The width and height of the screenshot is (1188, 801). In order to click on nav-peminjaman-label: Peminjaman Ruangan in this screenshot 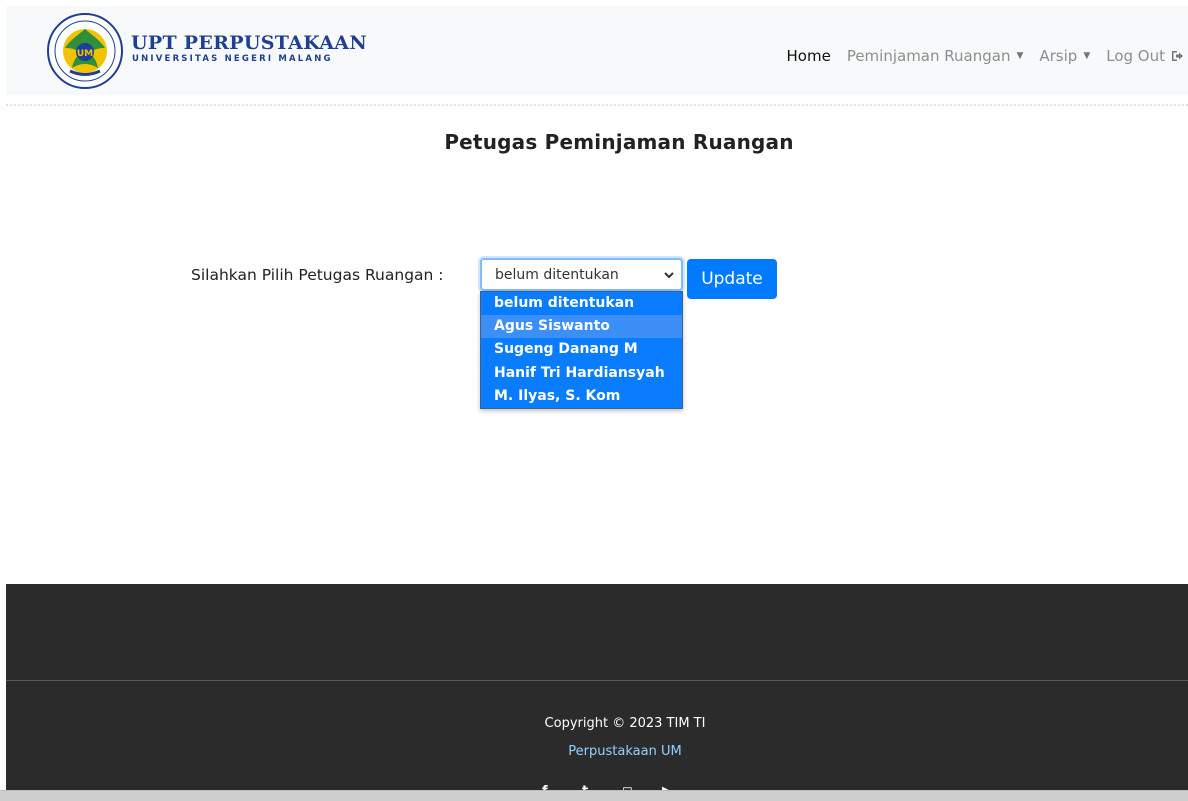, I will do `click(928, 56)`.